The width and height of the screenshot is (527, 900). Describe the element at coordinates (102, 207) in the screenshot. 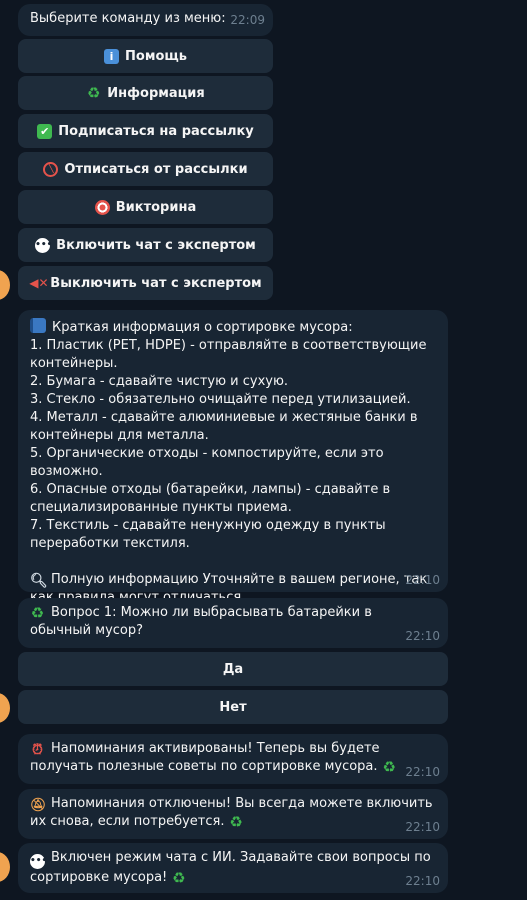

I see `dart-target-icon` at that location.